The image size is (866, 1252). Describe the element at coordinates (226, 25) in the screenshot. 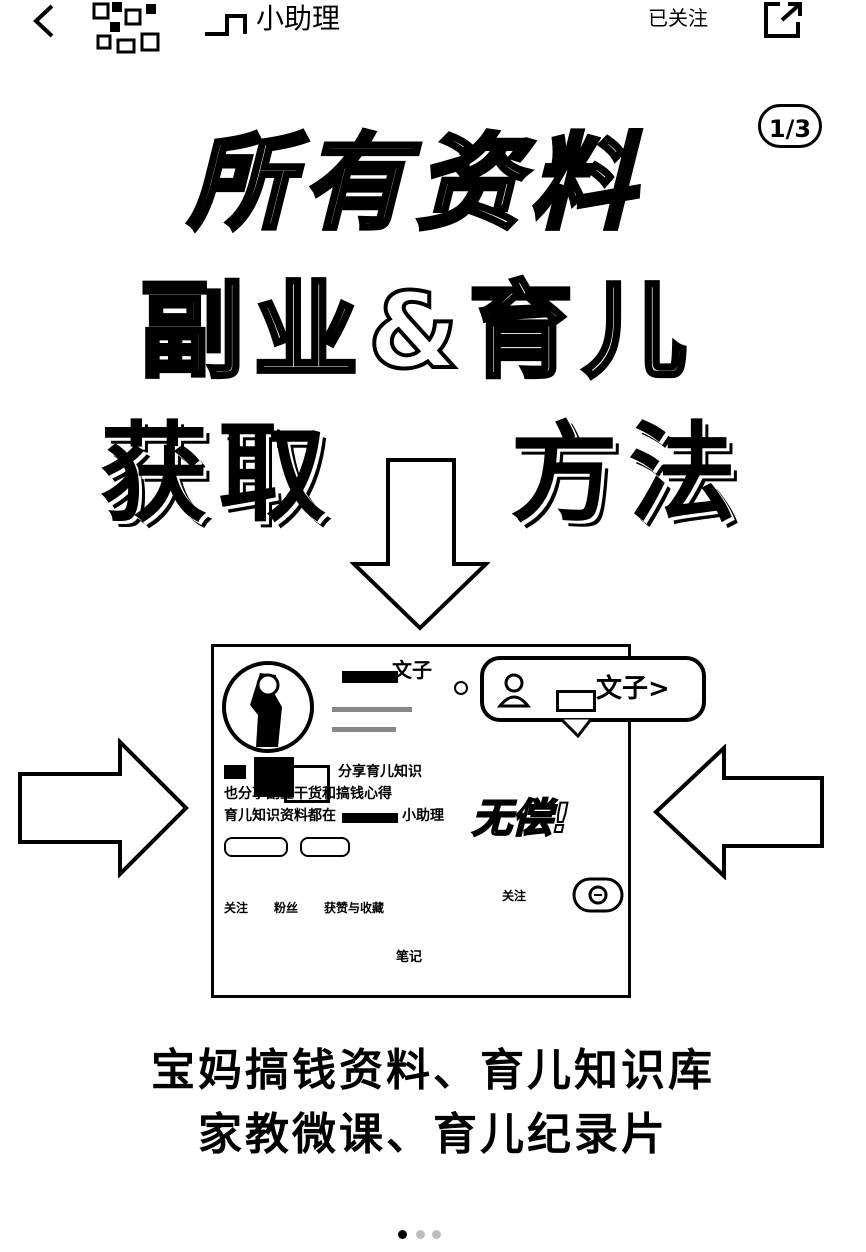

I see `redaction-mark` at that location.